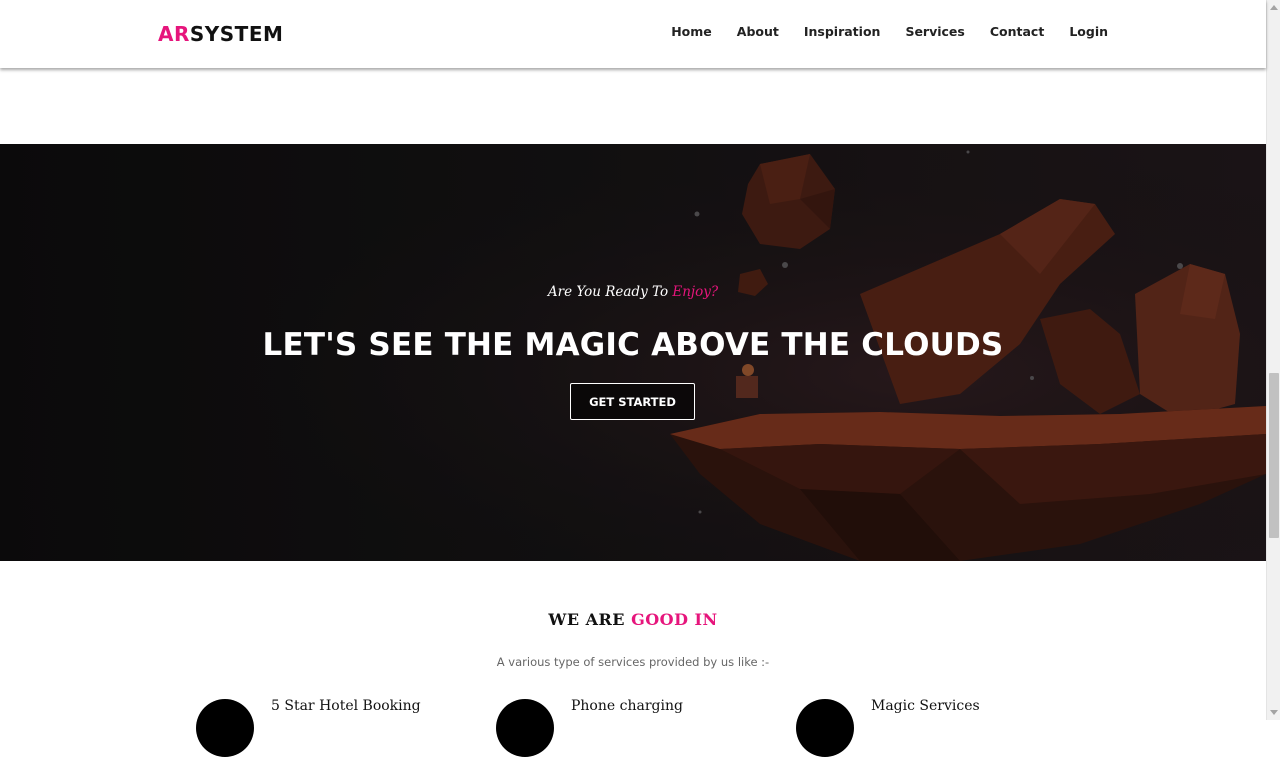 This screenshot has width=1280, height=757. Describe the element at coordinates (174, 34) in the screenshot. I see `logo-accent: AR` at that location.